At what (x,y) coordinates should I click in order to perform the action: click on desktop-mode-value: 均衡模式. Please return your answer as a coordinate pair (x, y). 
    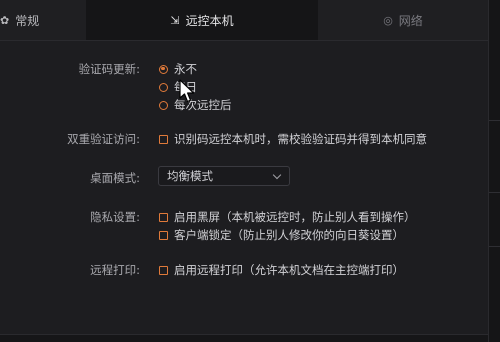
    Looking at the image, I should click on (190, 176).